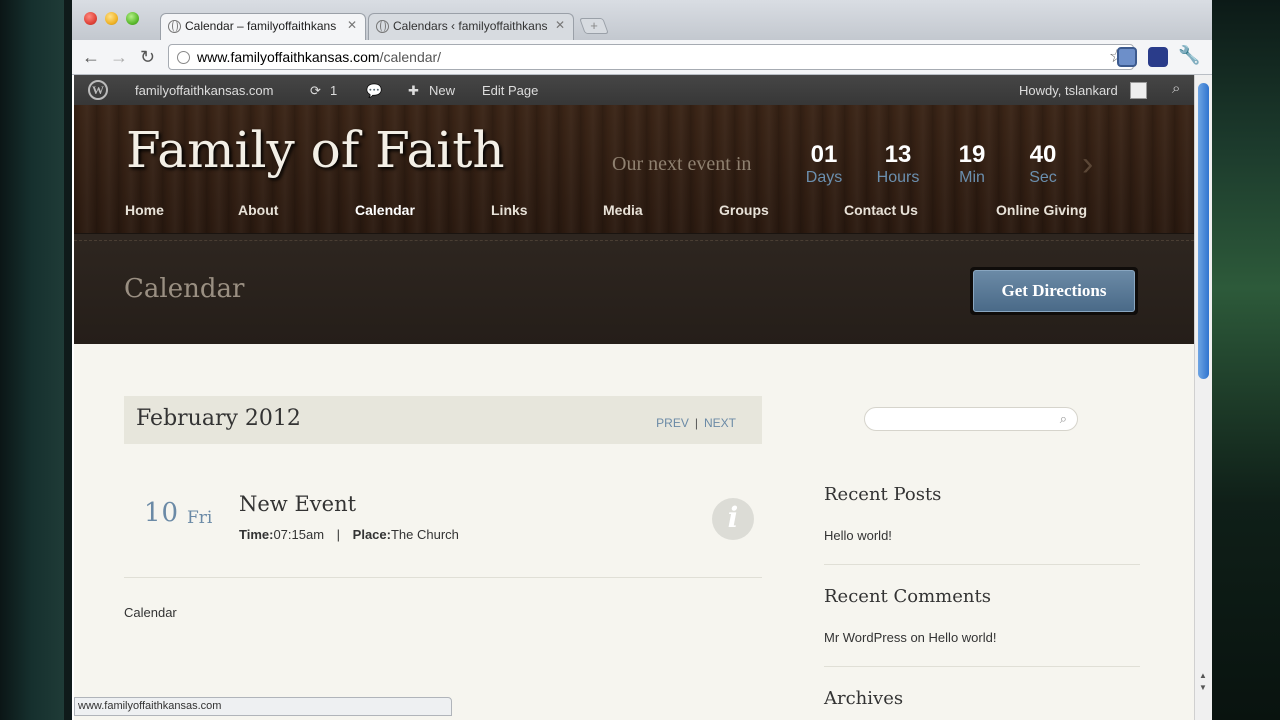  What do you see at coordinates (972, 177) in the screenshot?
I see `countdown-unit: Min` at bounding box center [972, 177].